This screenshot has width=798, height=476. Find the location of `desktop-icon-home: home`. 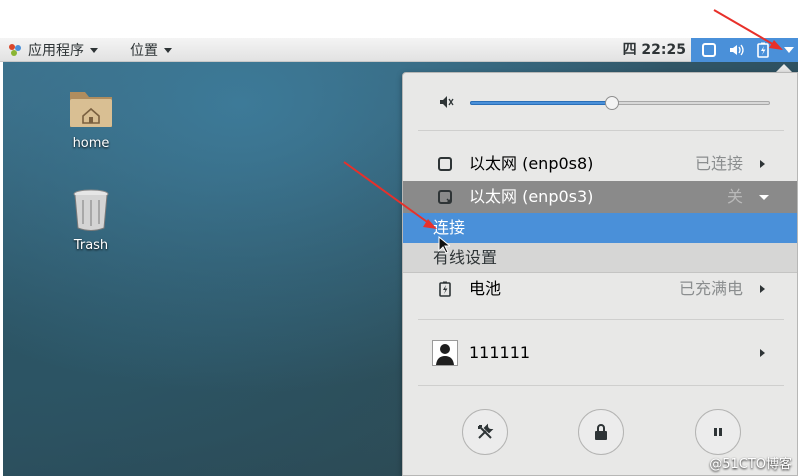

desktop-icon-home: home is located at coordinates (91, 118).